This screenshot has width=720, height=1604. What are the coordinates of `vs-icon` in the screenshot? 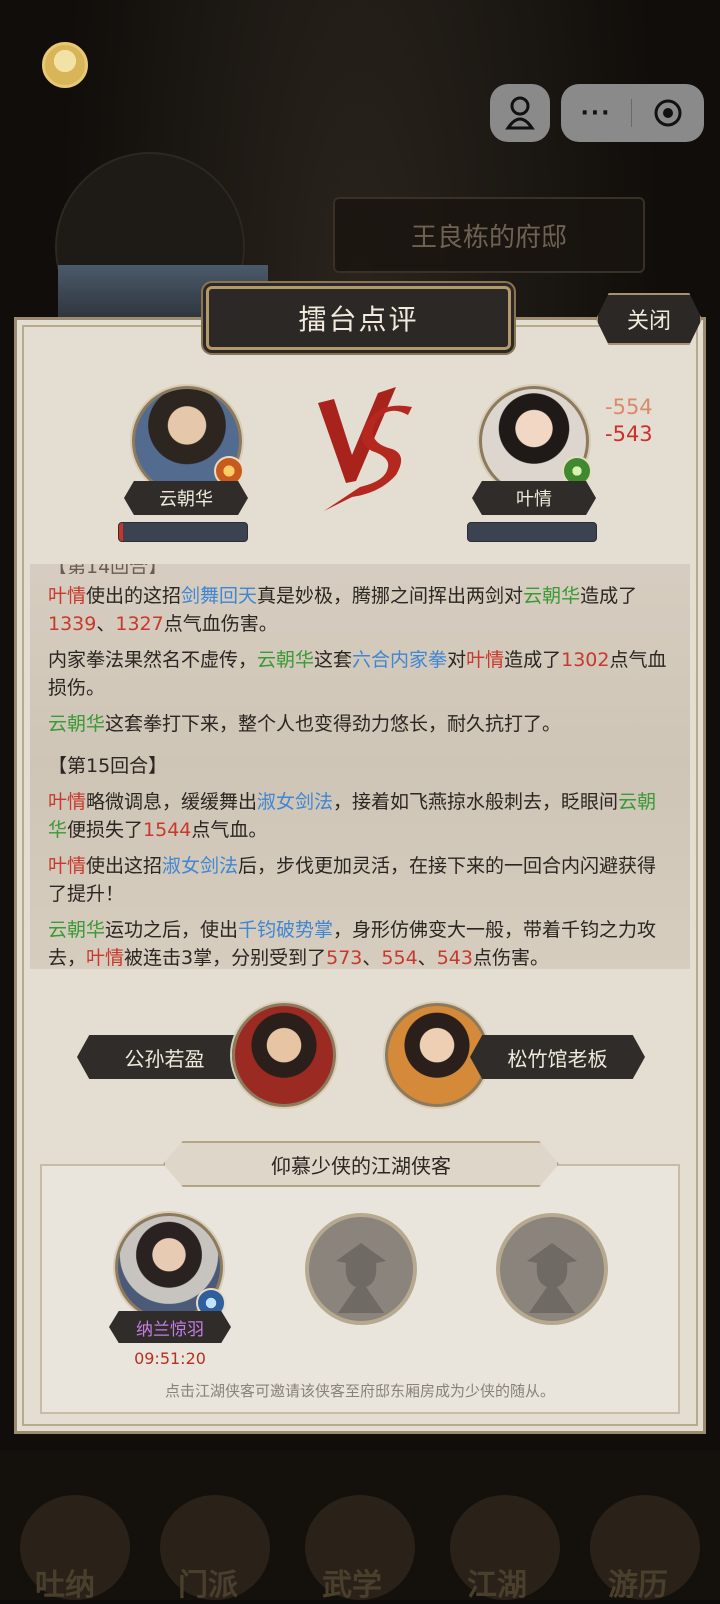 It's located at (365, 449).